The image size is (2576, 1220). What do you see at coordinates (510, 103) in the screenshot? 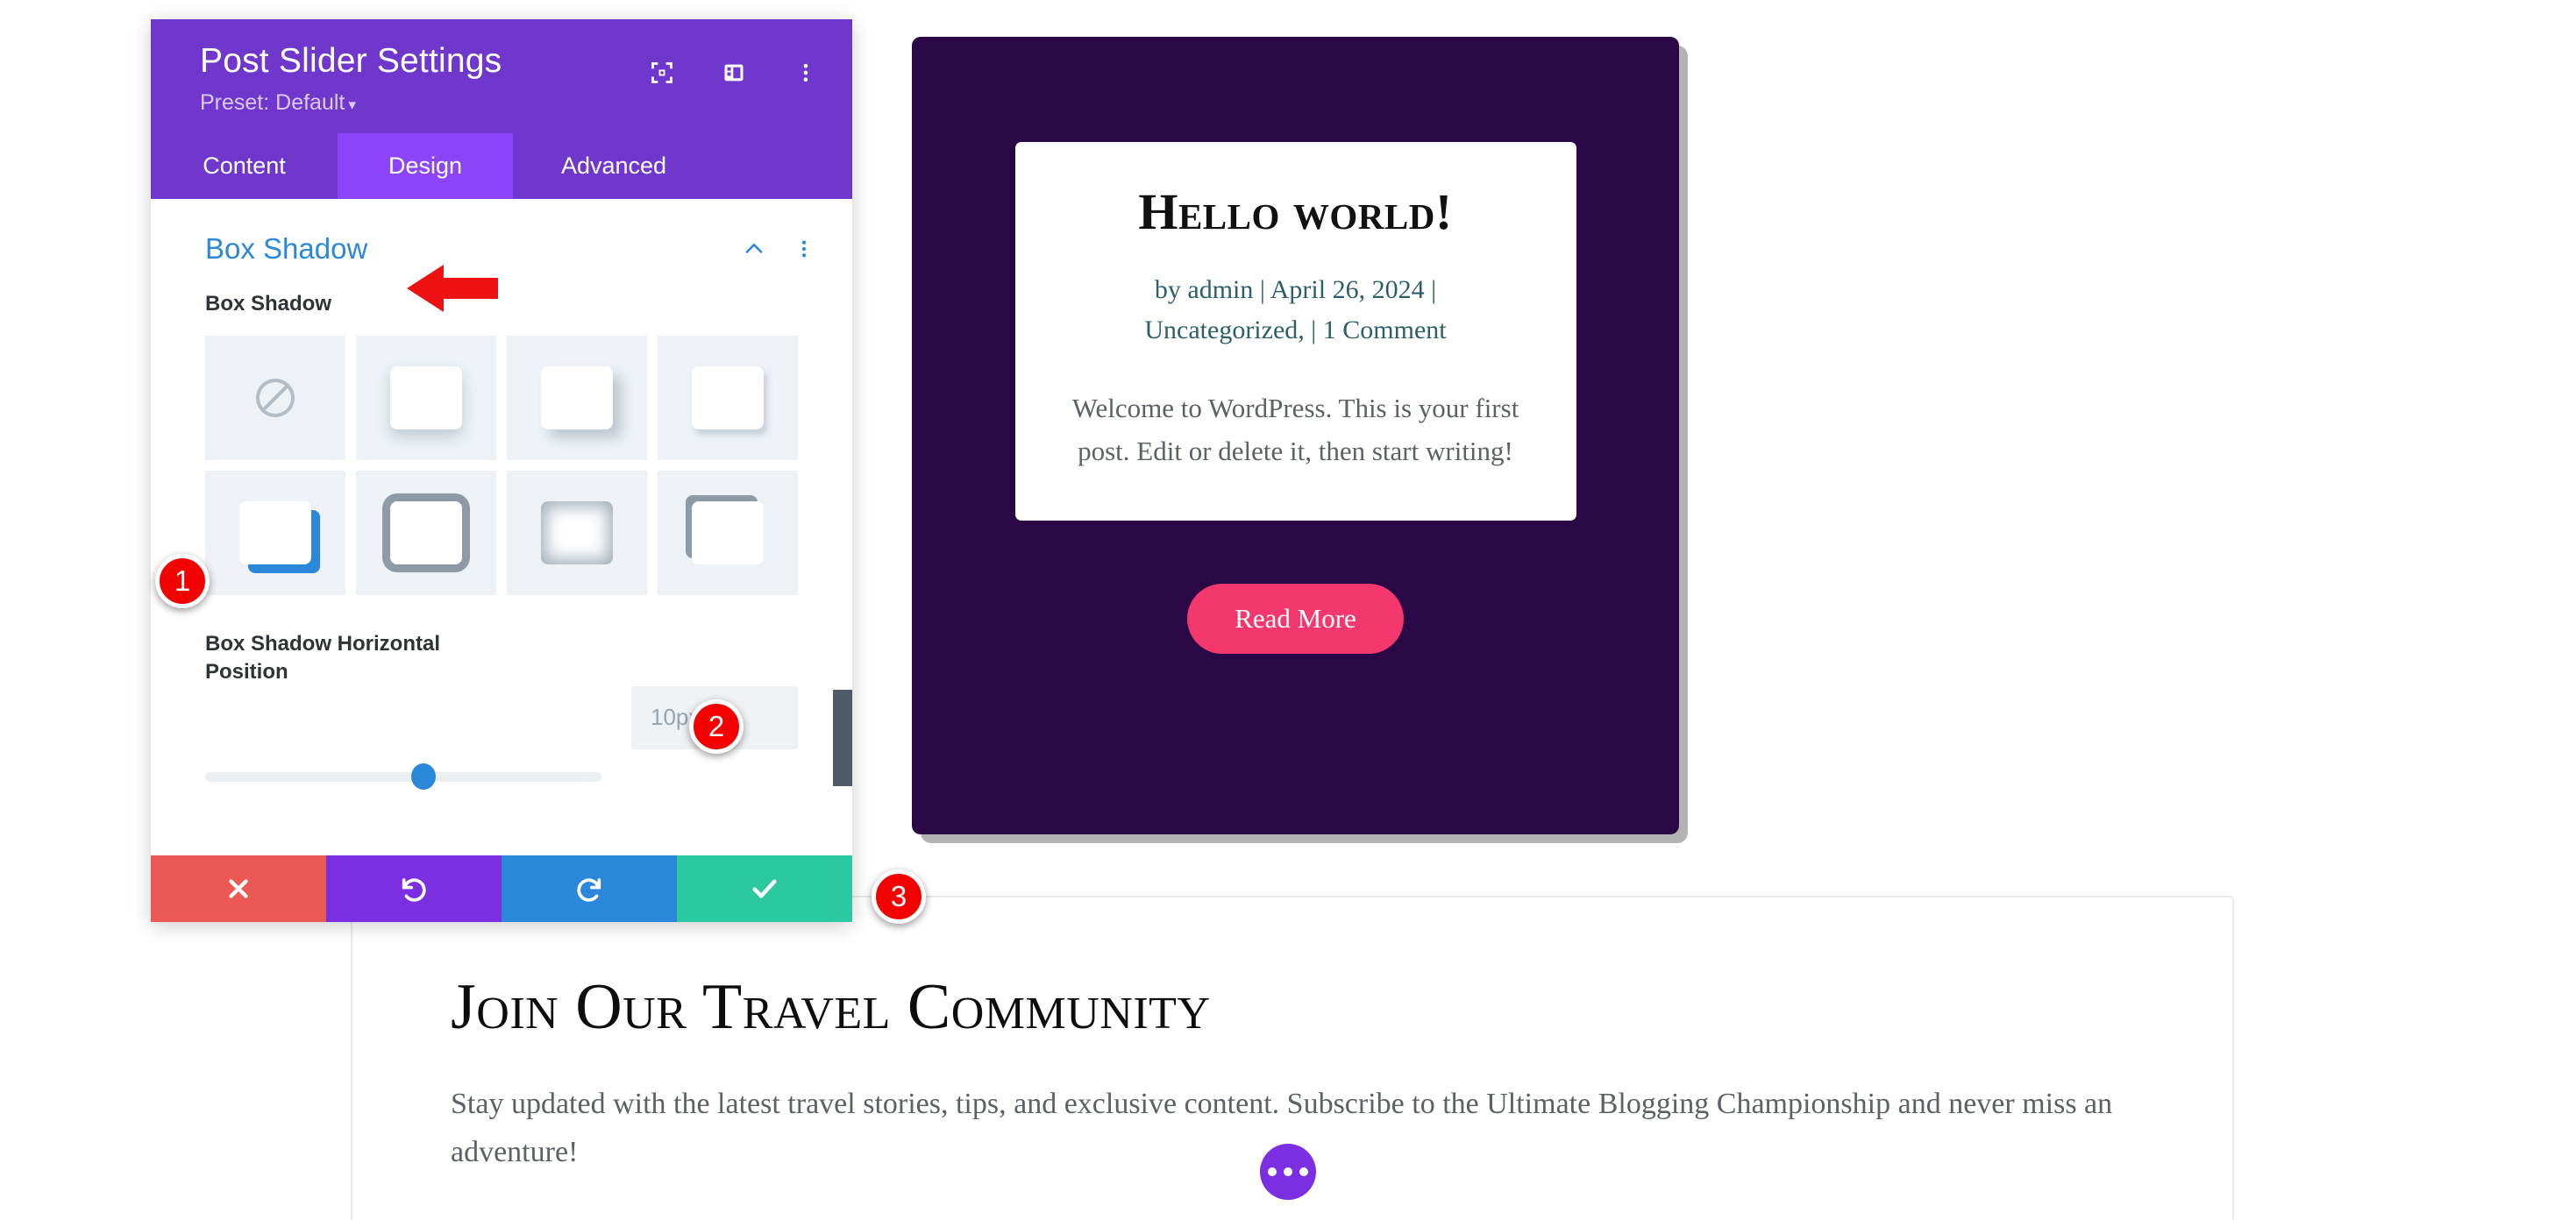
I see `preset-selector: Preset: Default ▾` at bounding box center [510, 103].